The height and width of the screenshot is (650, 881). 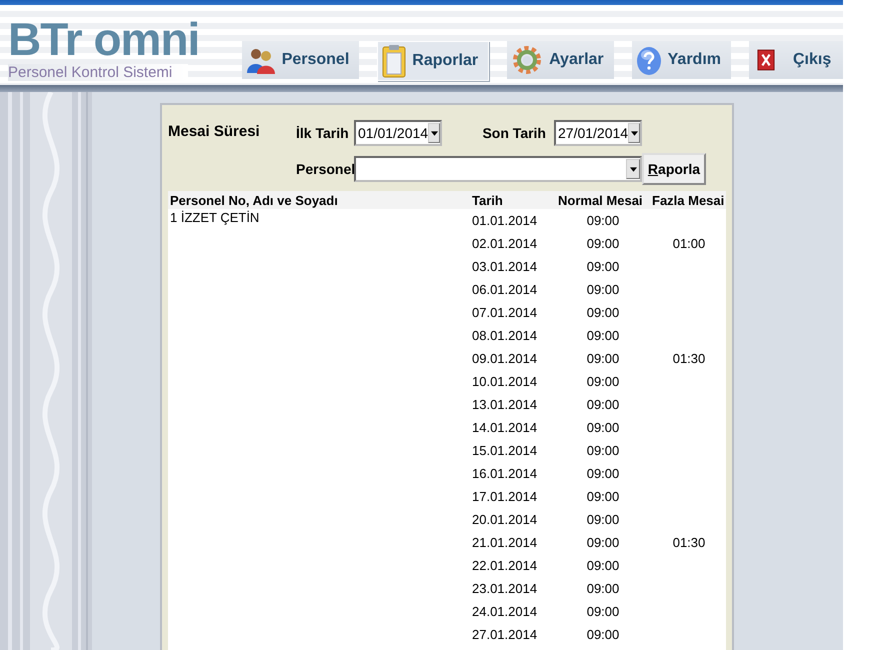 What do you see at coordinates (505, 381) in the screenshot?
I see `table-cell-text: 10.01.2014` at bounding box center [505, 381].